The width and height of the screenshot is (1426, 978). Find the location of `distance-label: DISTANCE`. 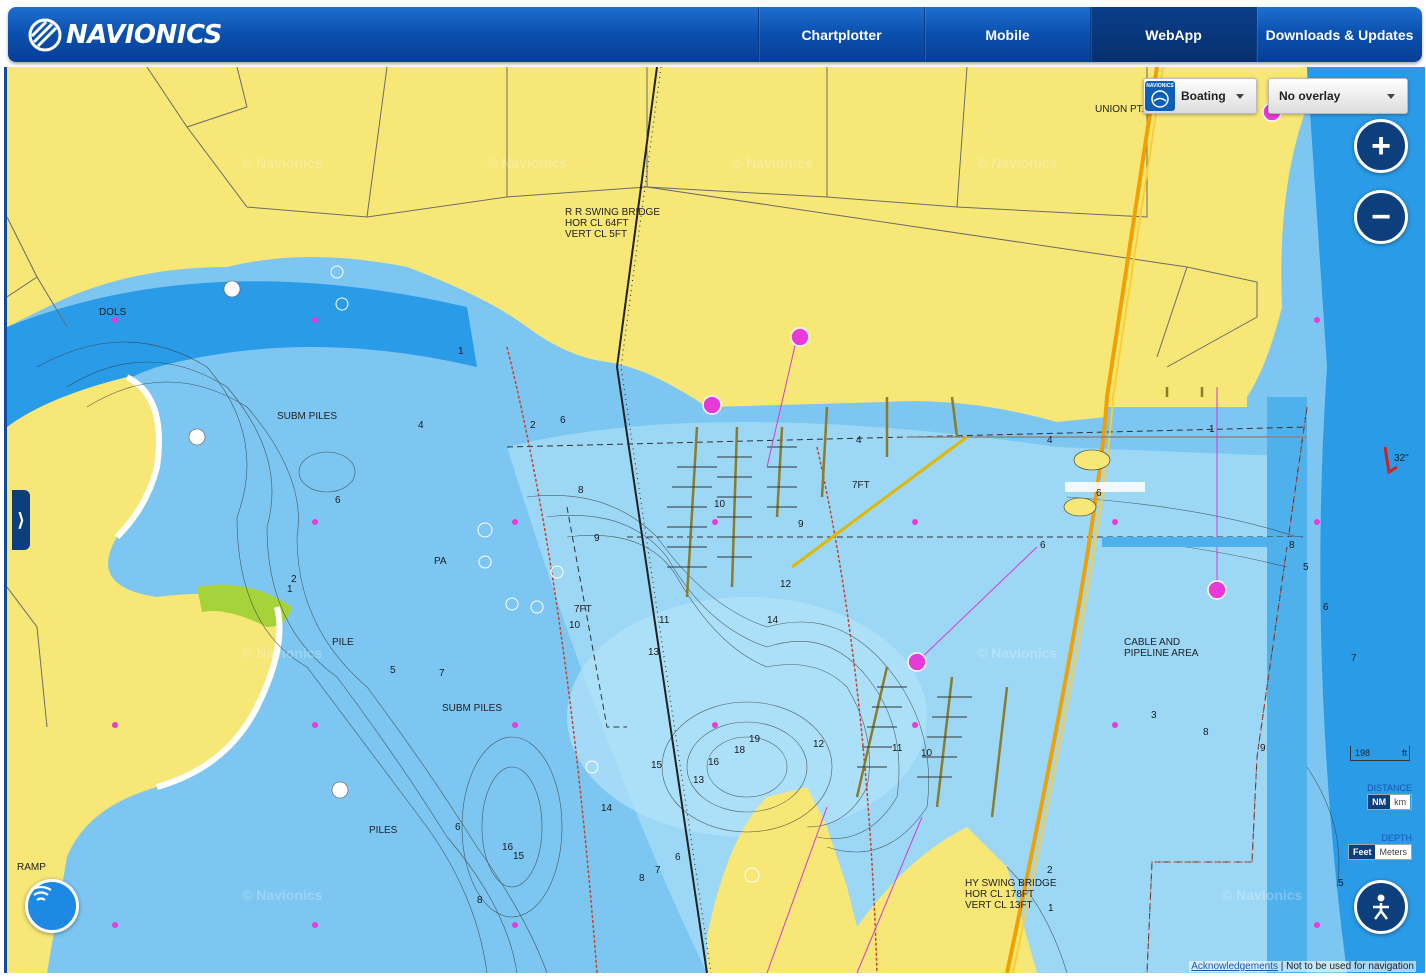

distance-label: DISTANCE is located at coordinates (1389, 788).